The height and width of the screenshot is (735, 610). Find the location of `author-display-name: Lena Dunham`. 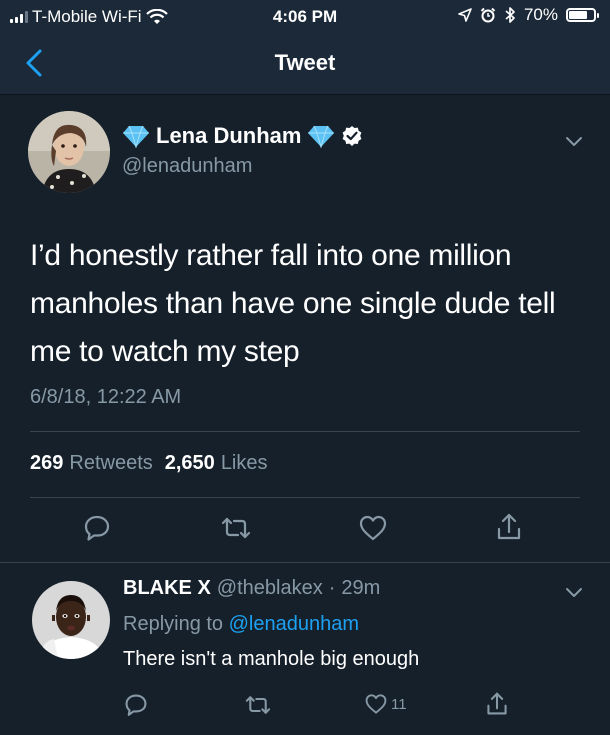

author-display-name: Lena Dunham is located at coordinates (228, 136).